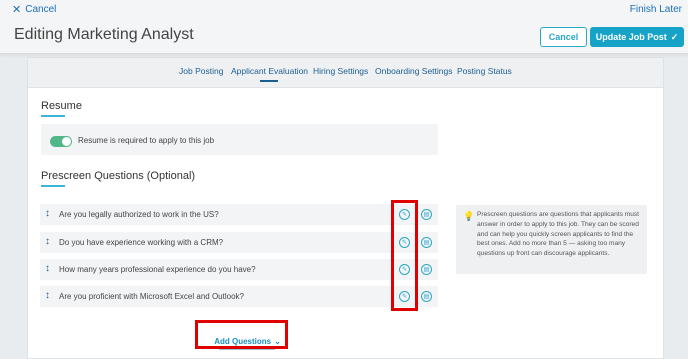  What do you see at coordinates (469, 216) in the screenshot?
I see `lightbulb-icon: 💡` at bounding box center [469, 216].